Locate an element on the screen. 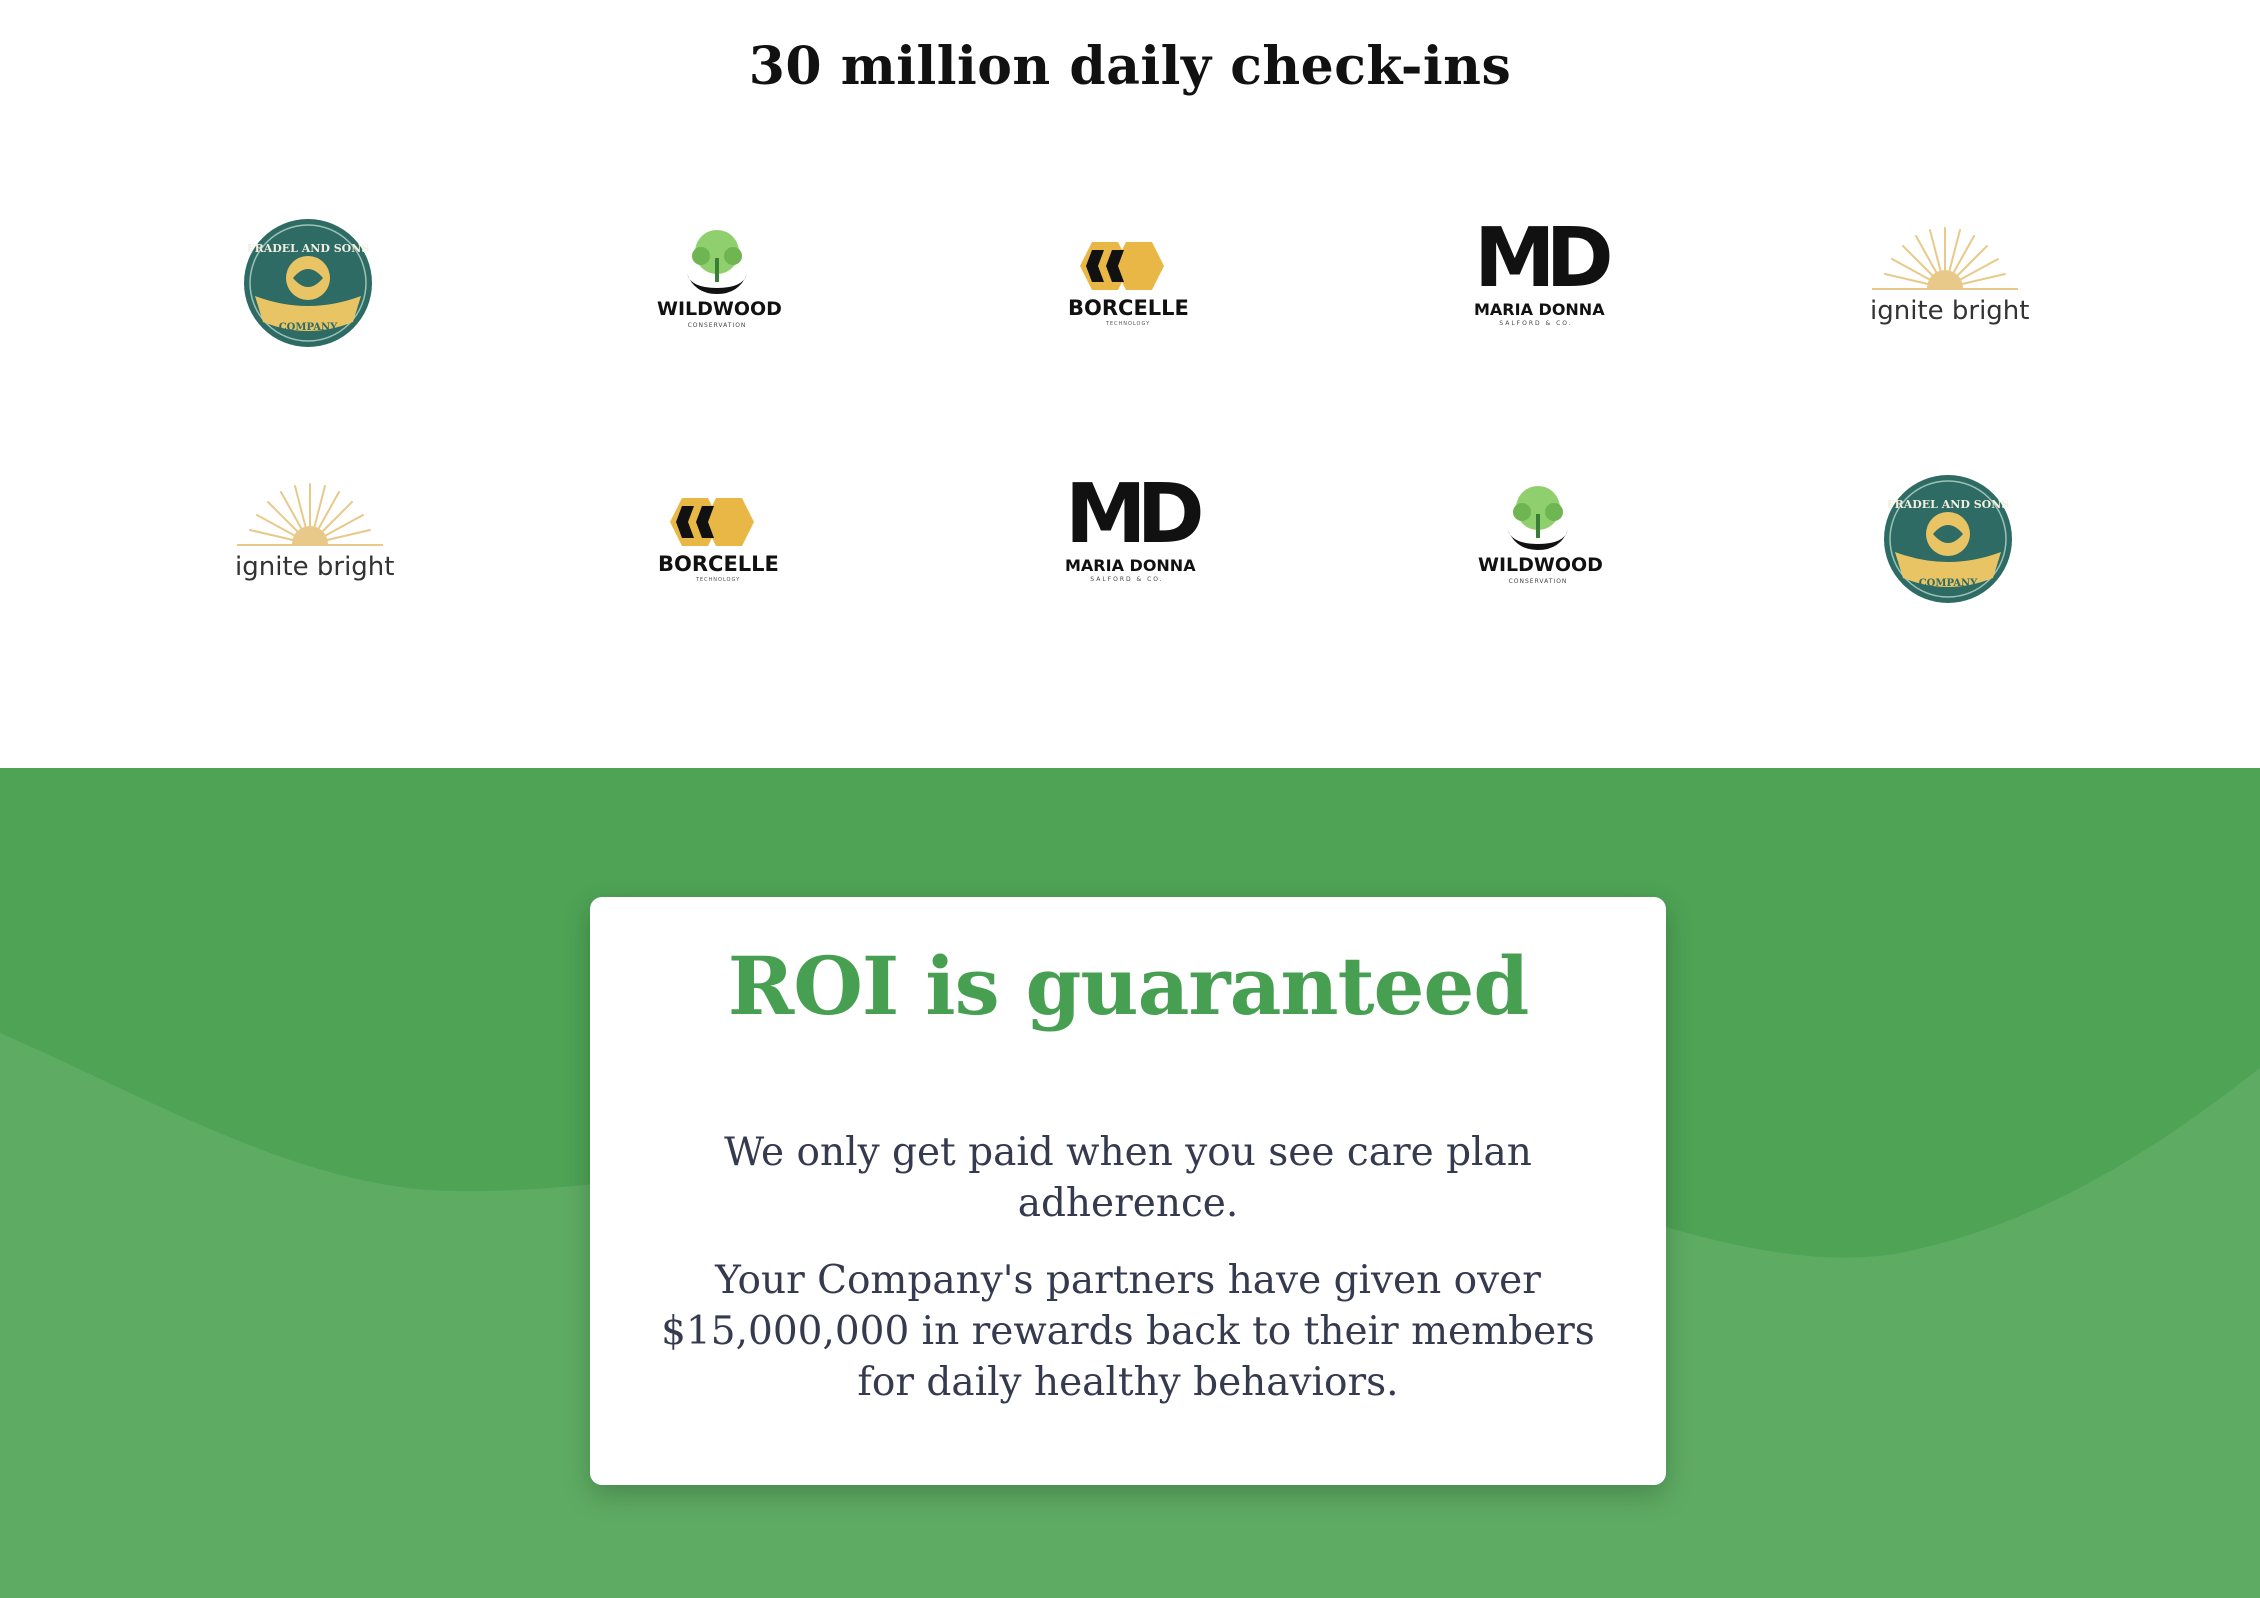 This screenshot has height=1598, width=2260. logo-ignite-bright-2: ignite bright is located at coordinates (315, 537).